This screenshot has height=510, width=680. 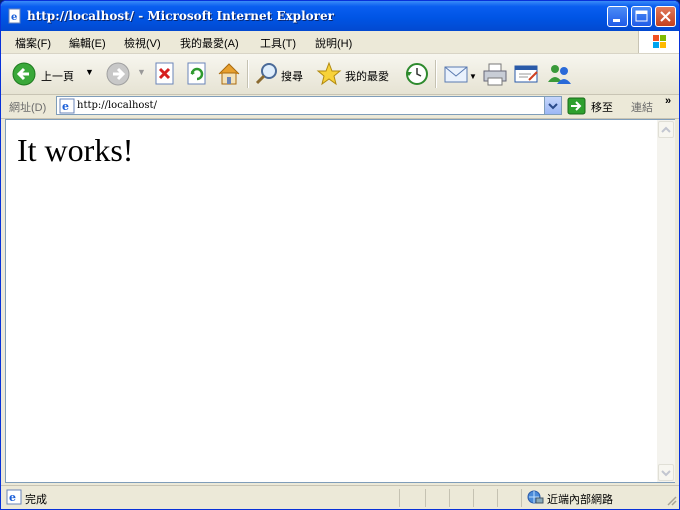 I want to click on search-label: 搜尋, so click(x=292, y=77).